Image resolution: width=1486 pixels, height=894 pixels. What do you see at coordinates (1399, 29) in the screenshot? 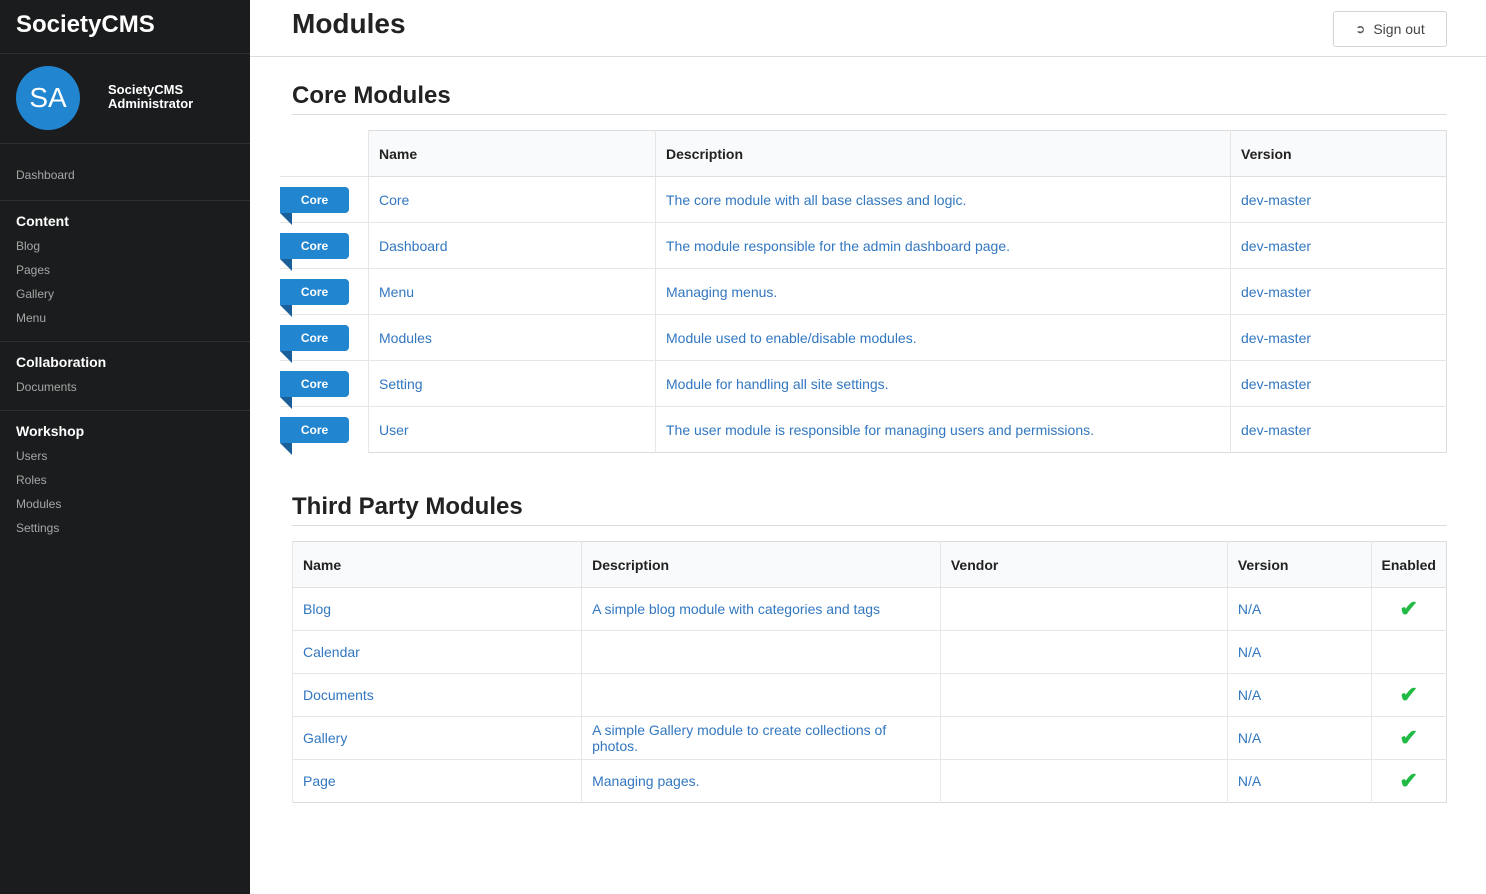
I see `sign-out-label: Sign out` at bounding box center [1399, 29].